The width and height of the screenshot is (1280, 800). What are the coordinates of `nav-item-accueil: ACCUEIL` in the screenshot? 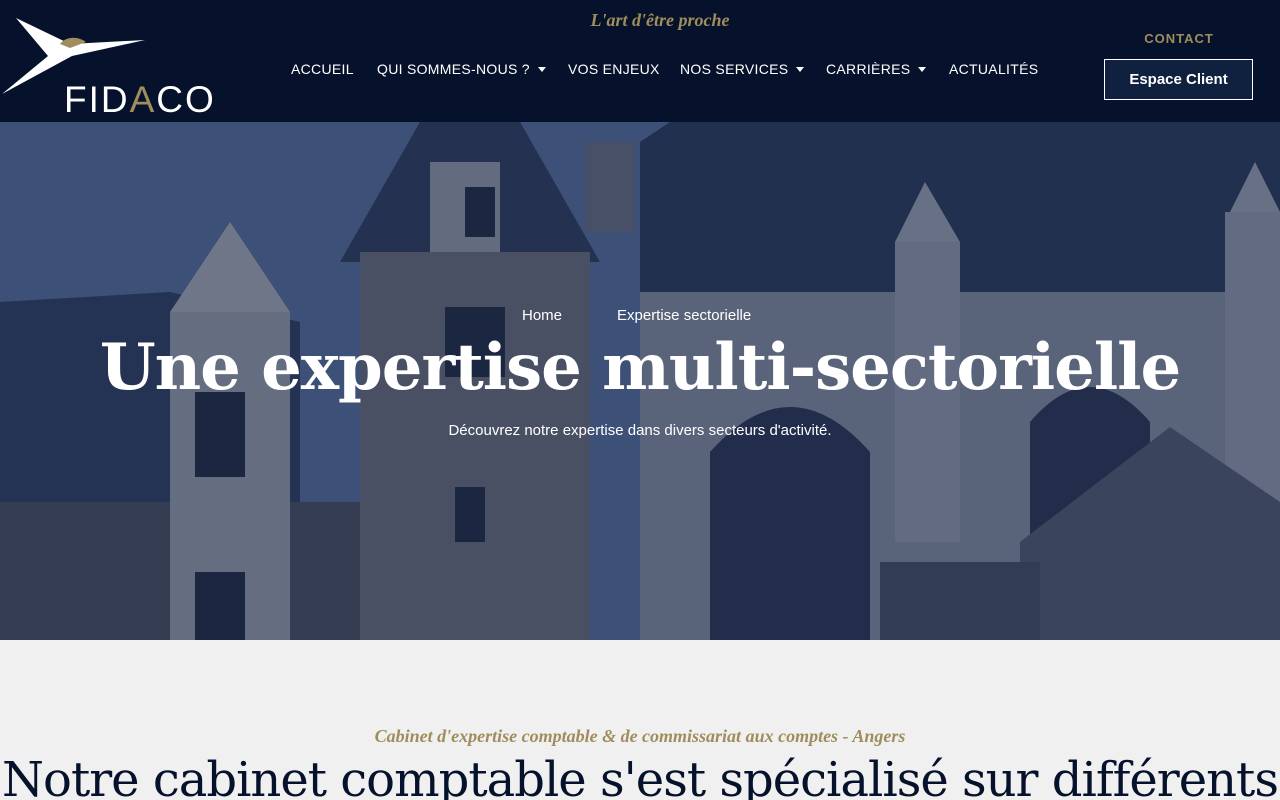 It's located at (322, 69).